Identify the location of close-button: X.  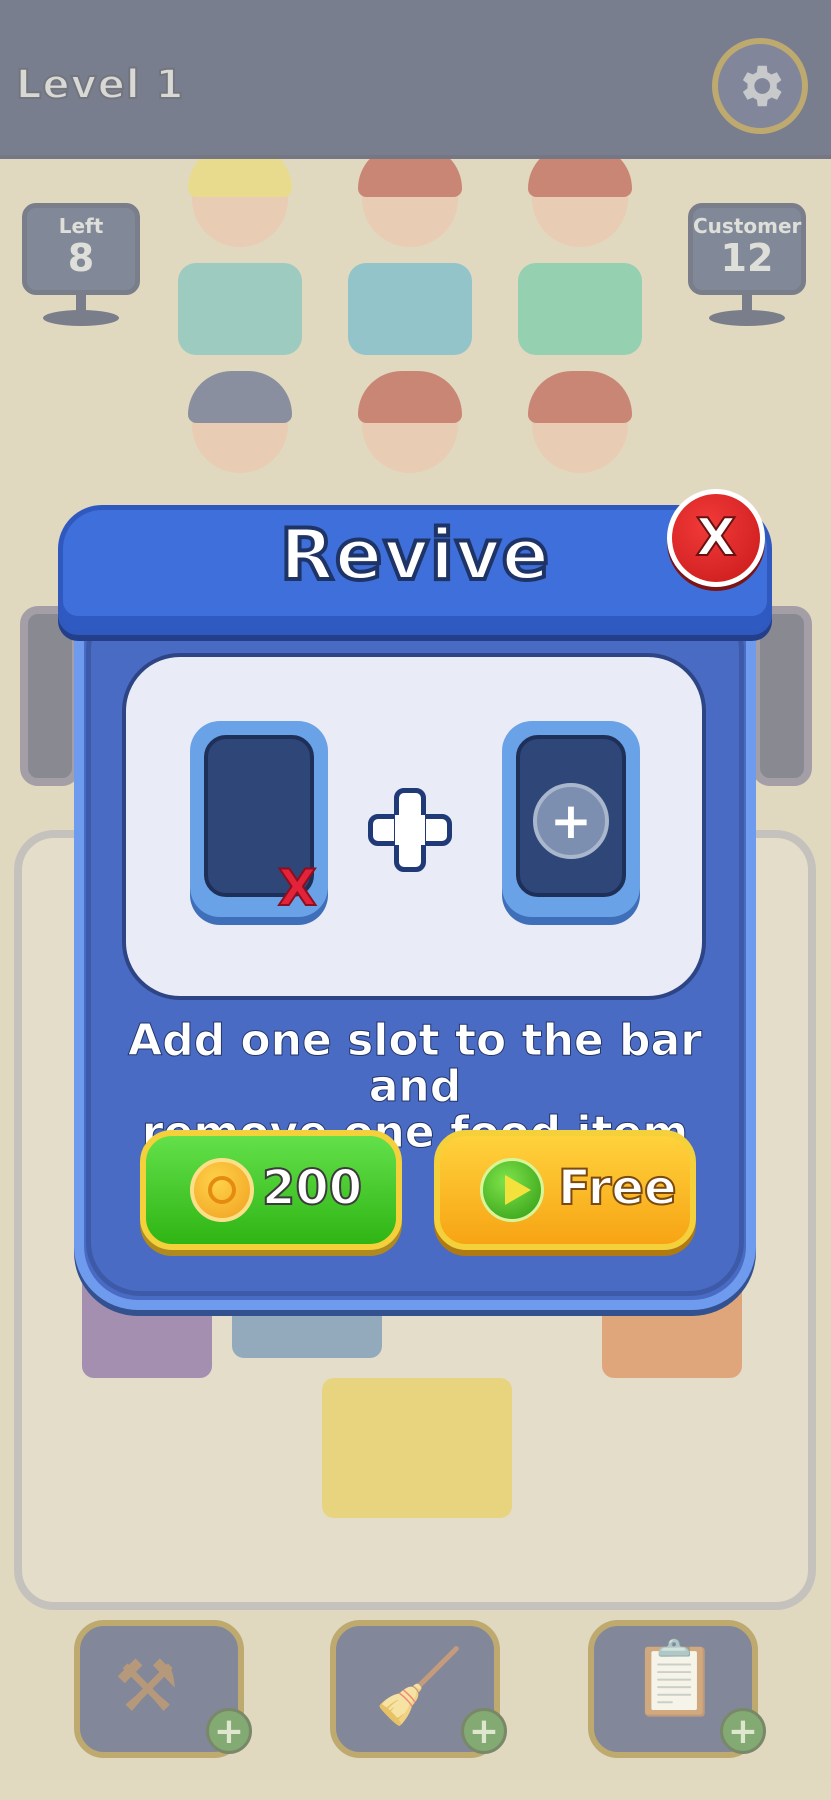
(716, 538).